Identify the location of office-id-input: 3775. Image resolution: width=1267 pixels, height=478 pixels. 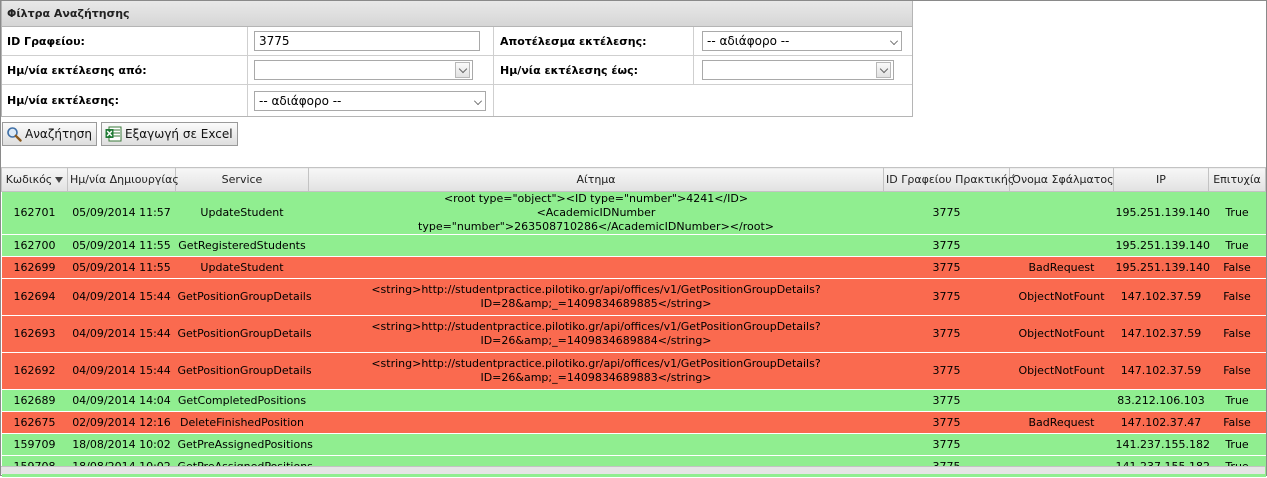
(367, 41).